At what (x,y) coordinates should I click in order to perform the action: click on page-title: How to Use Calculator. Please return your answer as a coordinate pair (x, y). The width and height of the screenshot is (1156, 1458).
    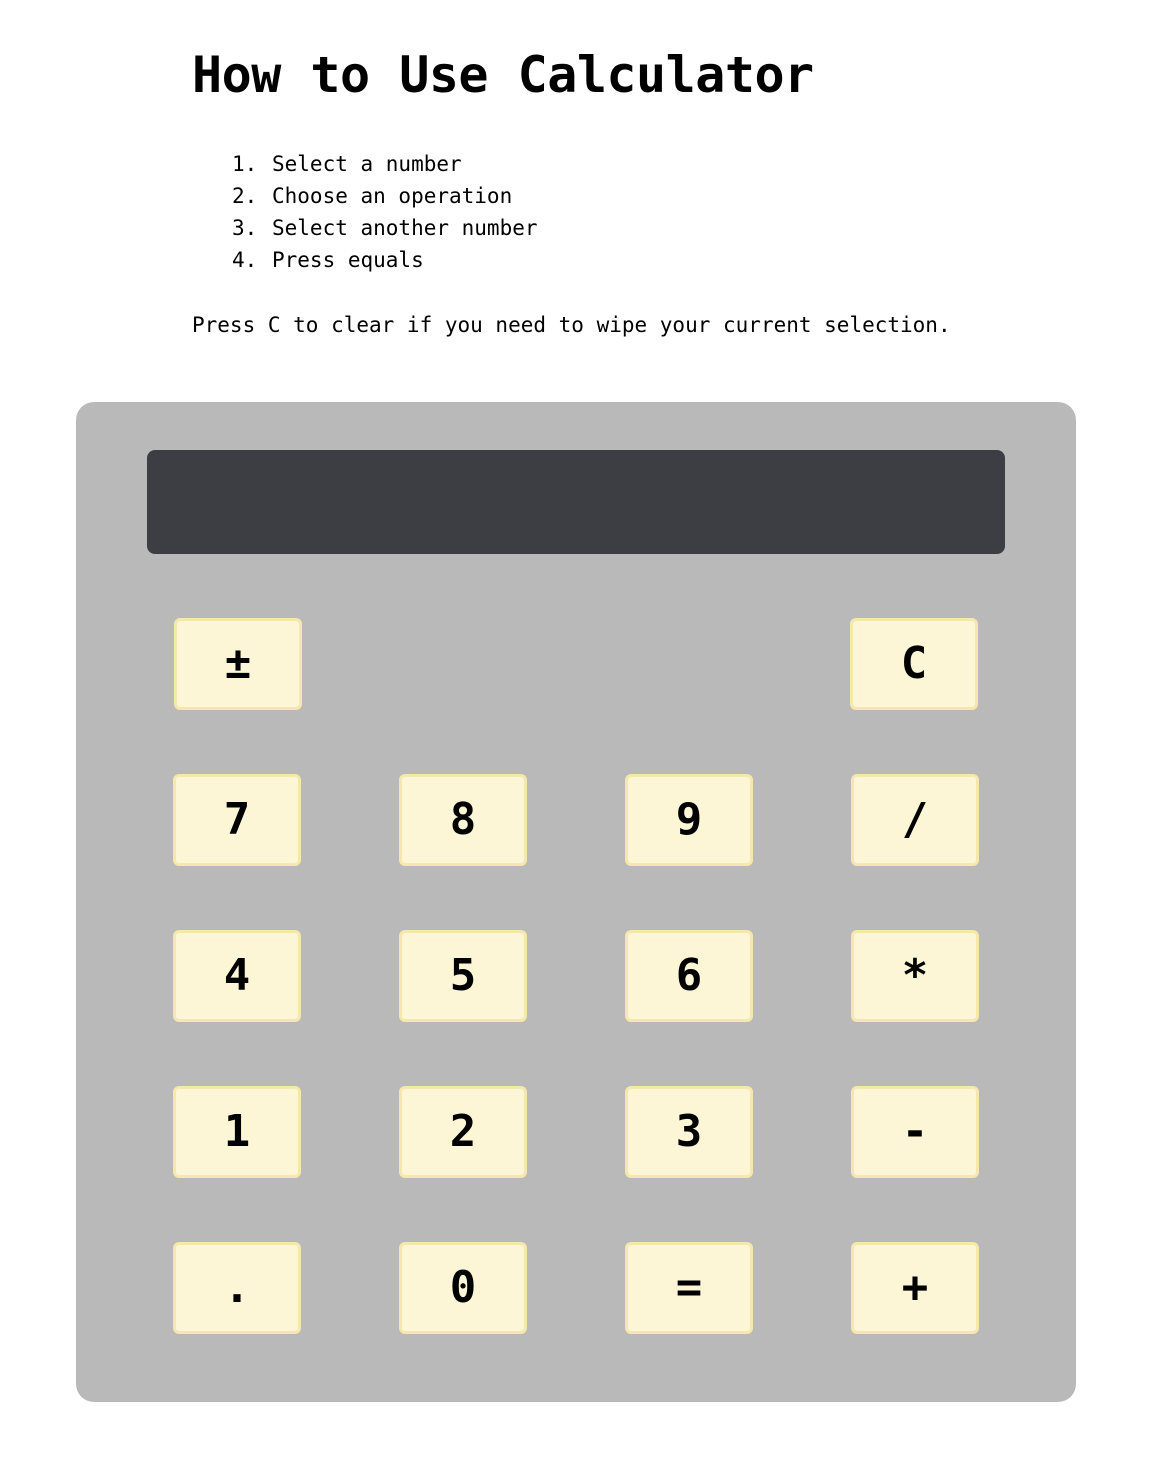
    Looking at the image, I should click on (503, 75).